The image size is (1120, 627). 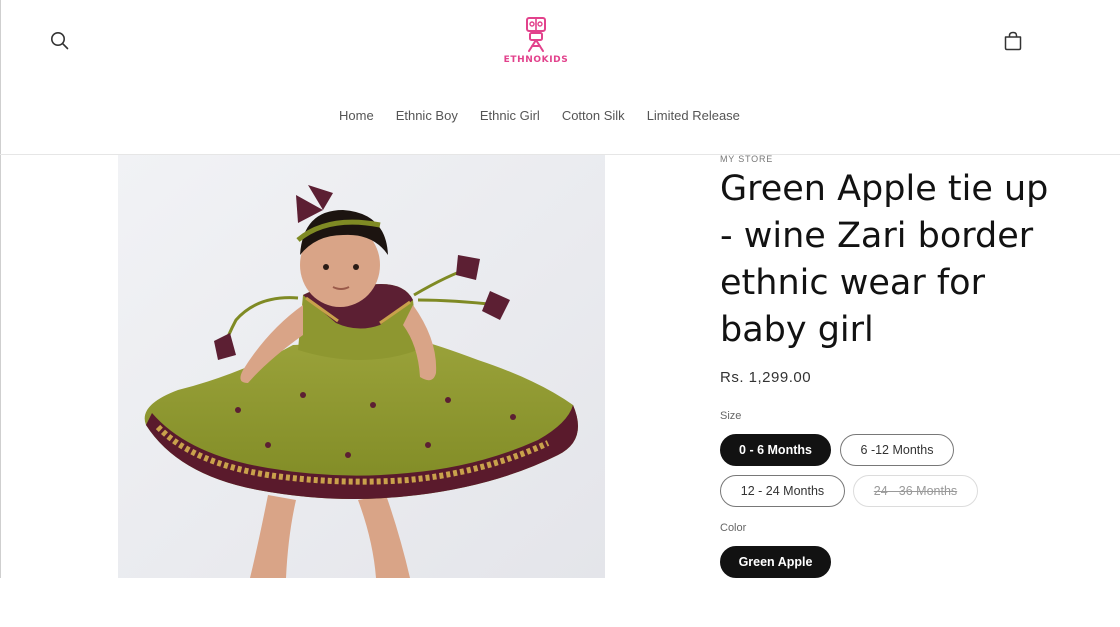 I want to click on nav-item-ethnic-boy: Ethnic Boy, so click(x=427, y=116).